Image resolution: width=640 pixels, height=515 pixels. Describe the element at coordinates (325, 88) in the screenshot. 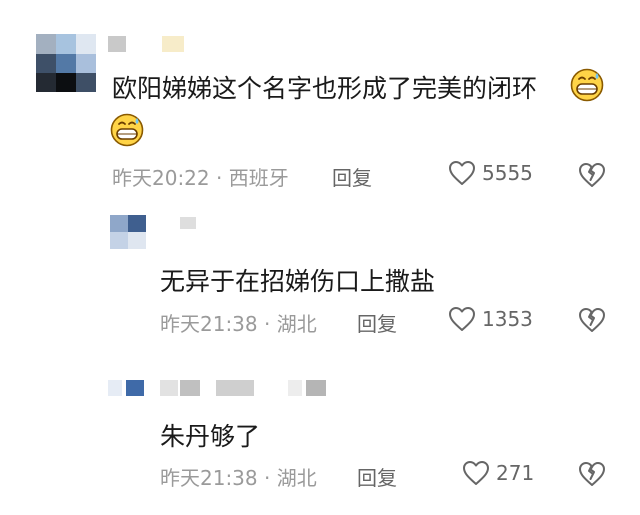

I see `comment-text: 欧阳娣娣这个名字也形成了完美的闭环` at that location.